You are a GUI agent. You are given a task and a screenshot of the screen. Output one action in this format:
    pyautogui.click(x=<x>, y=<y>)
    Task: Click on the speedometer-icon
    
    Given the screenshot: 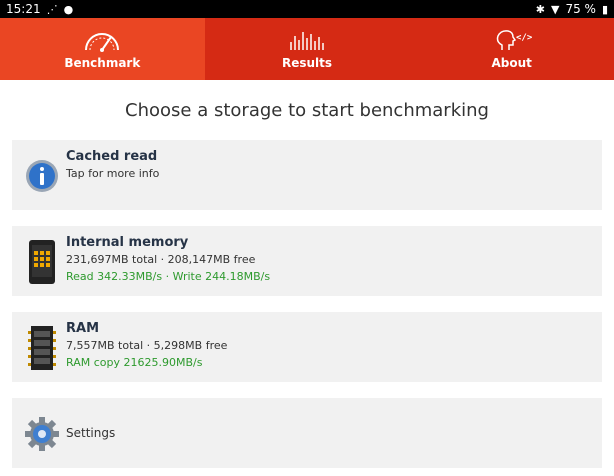 What is the action you would take?
    pyautogui.click(x=102, y=42)
    